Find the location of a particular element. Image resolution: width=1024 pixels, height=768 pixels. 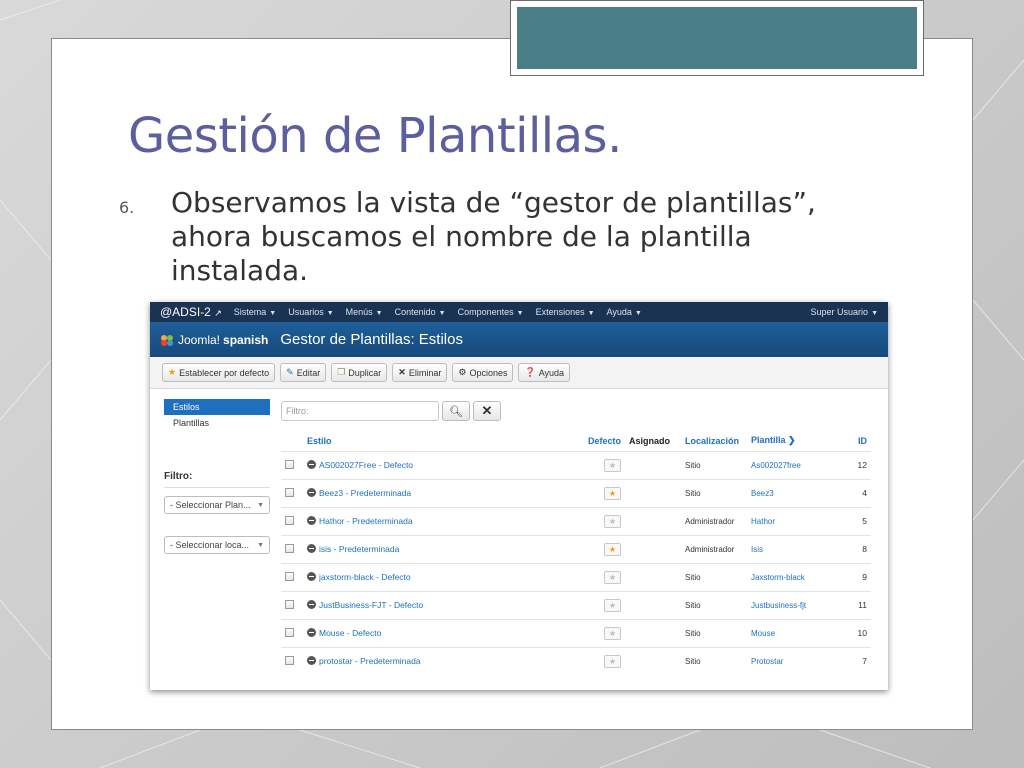

search-icon: 🔍︎ is located at coordinates (456, 411).